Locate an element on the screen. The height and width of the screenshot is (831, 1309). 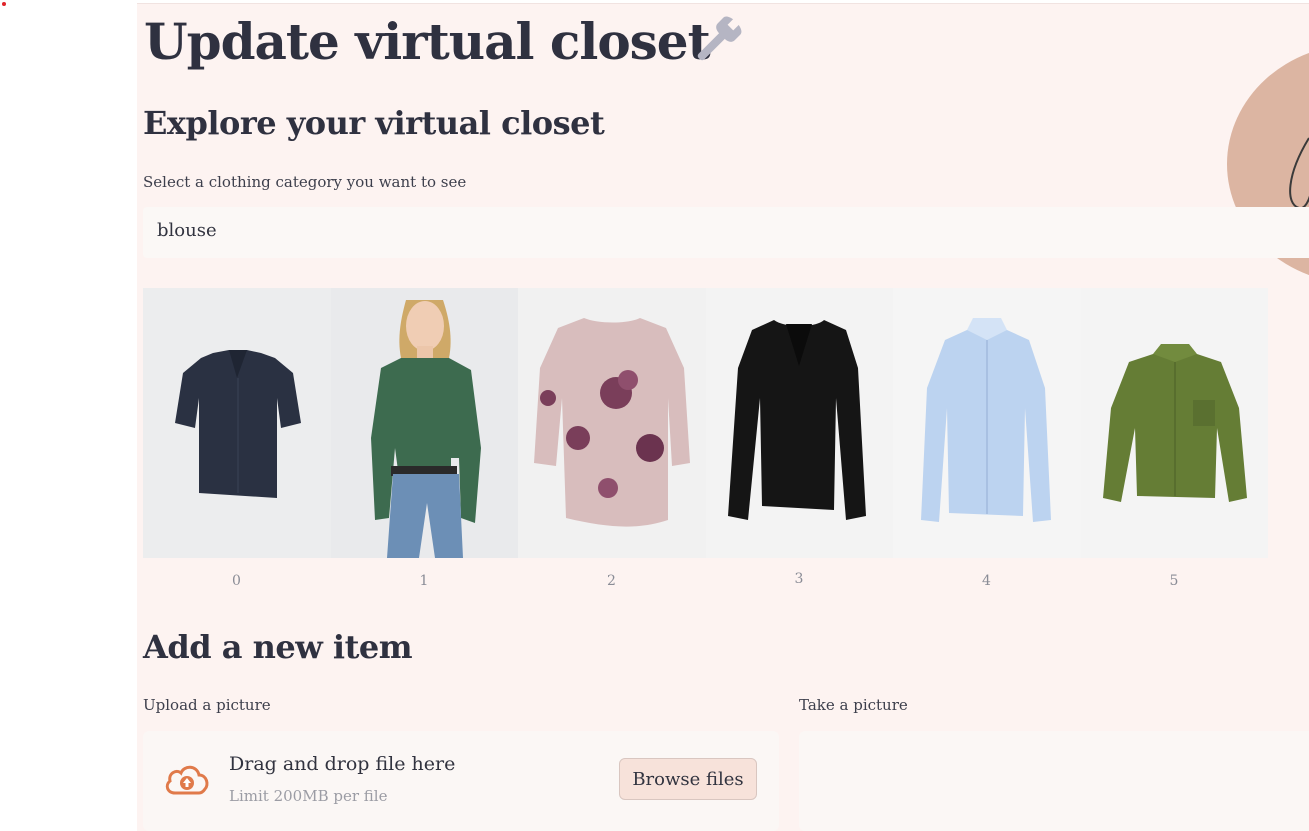
red-dot-marker is located at coordinates (4, 4).